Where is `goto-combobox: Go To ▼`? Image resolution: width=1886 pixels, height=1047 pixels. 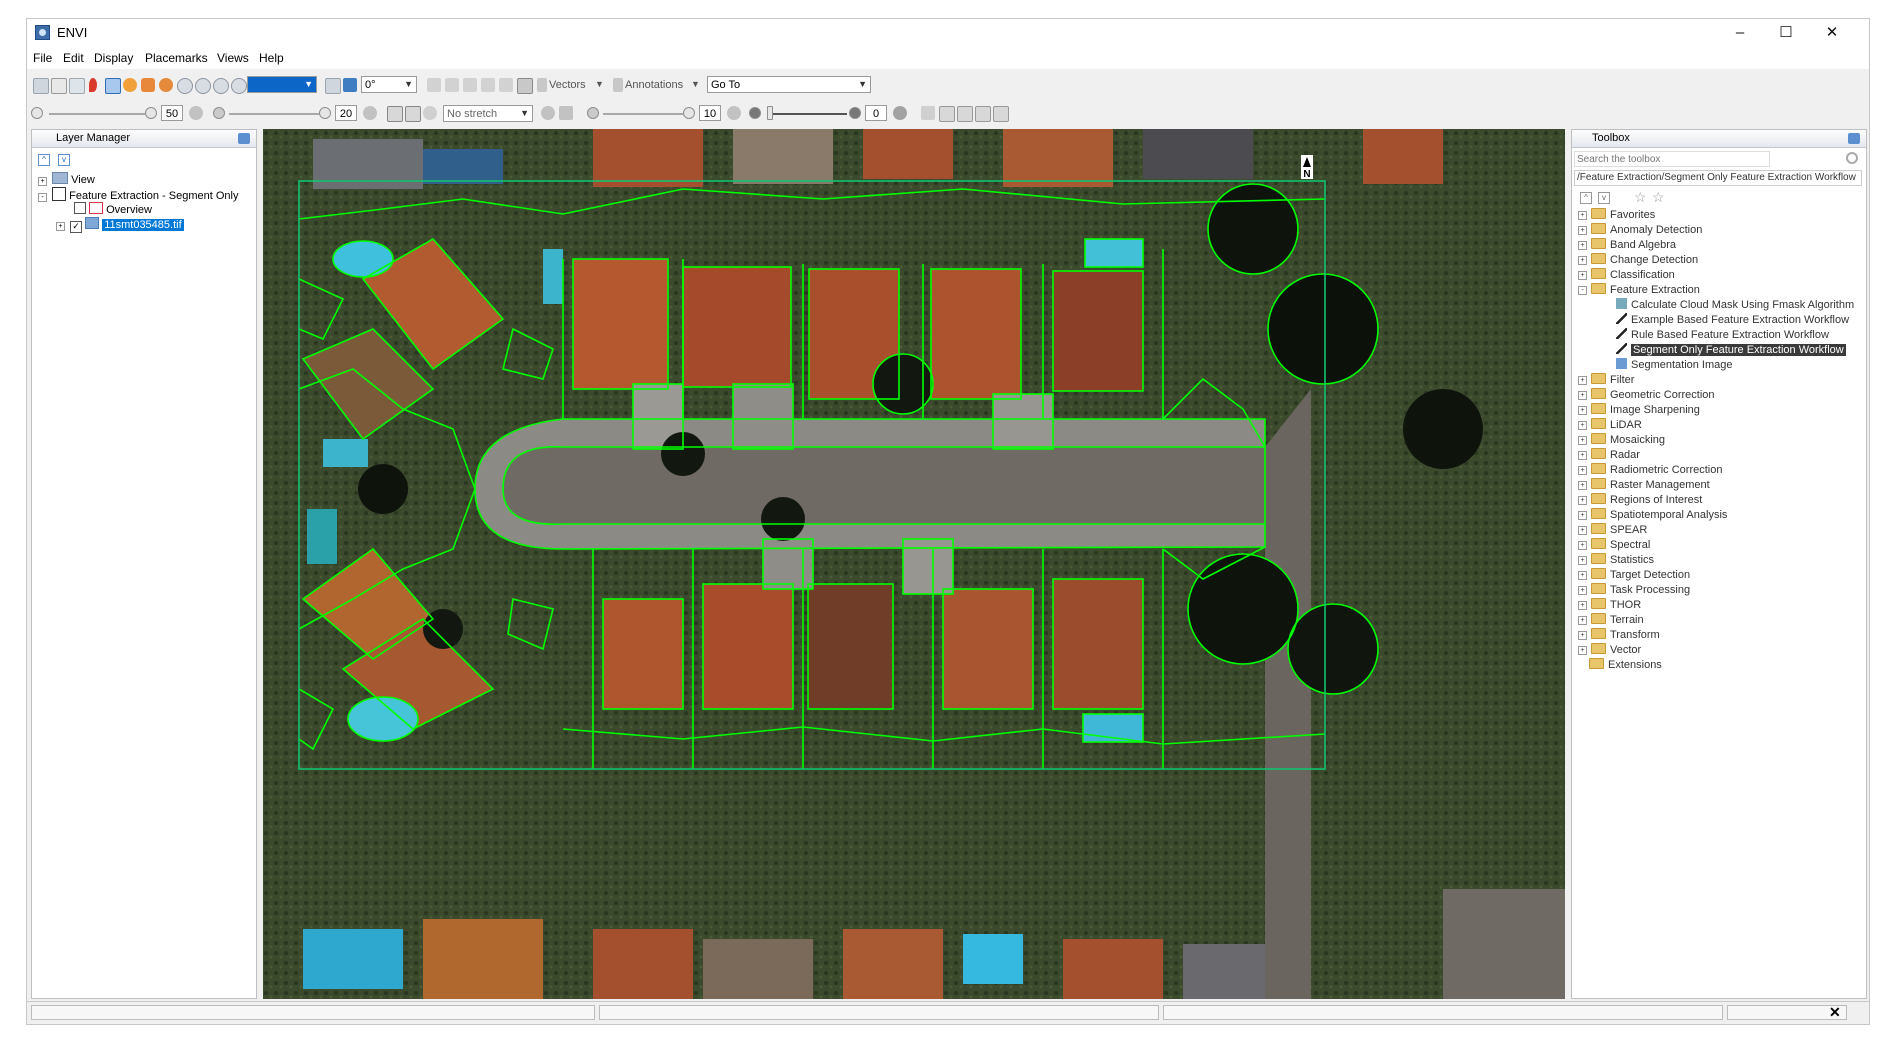 goto-combobox: Go To ▼ is located at coordinates (789, 84).